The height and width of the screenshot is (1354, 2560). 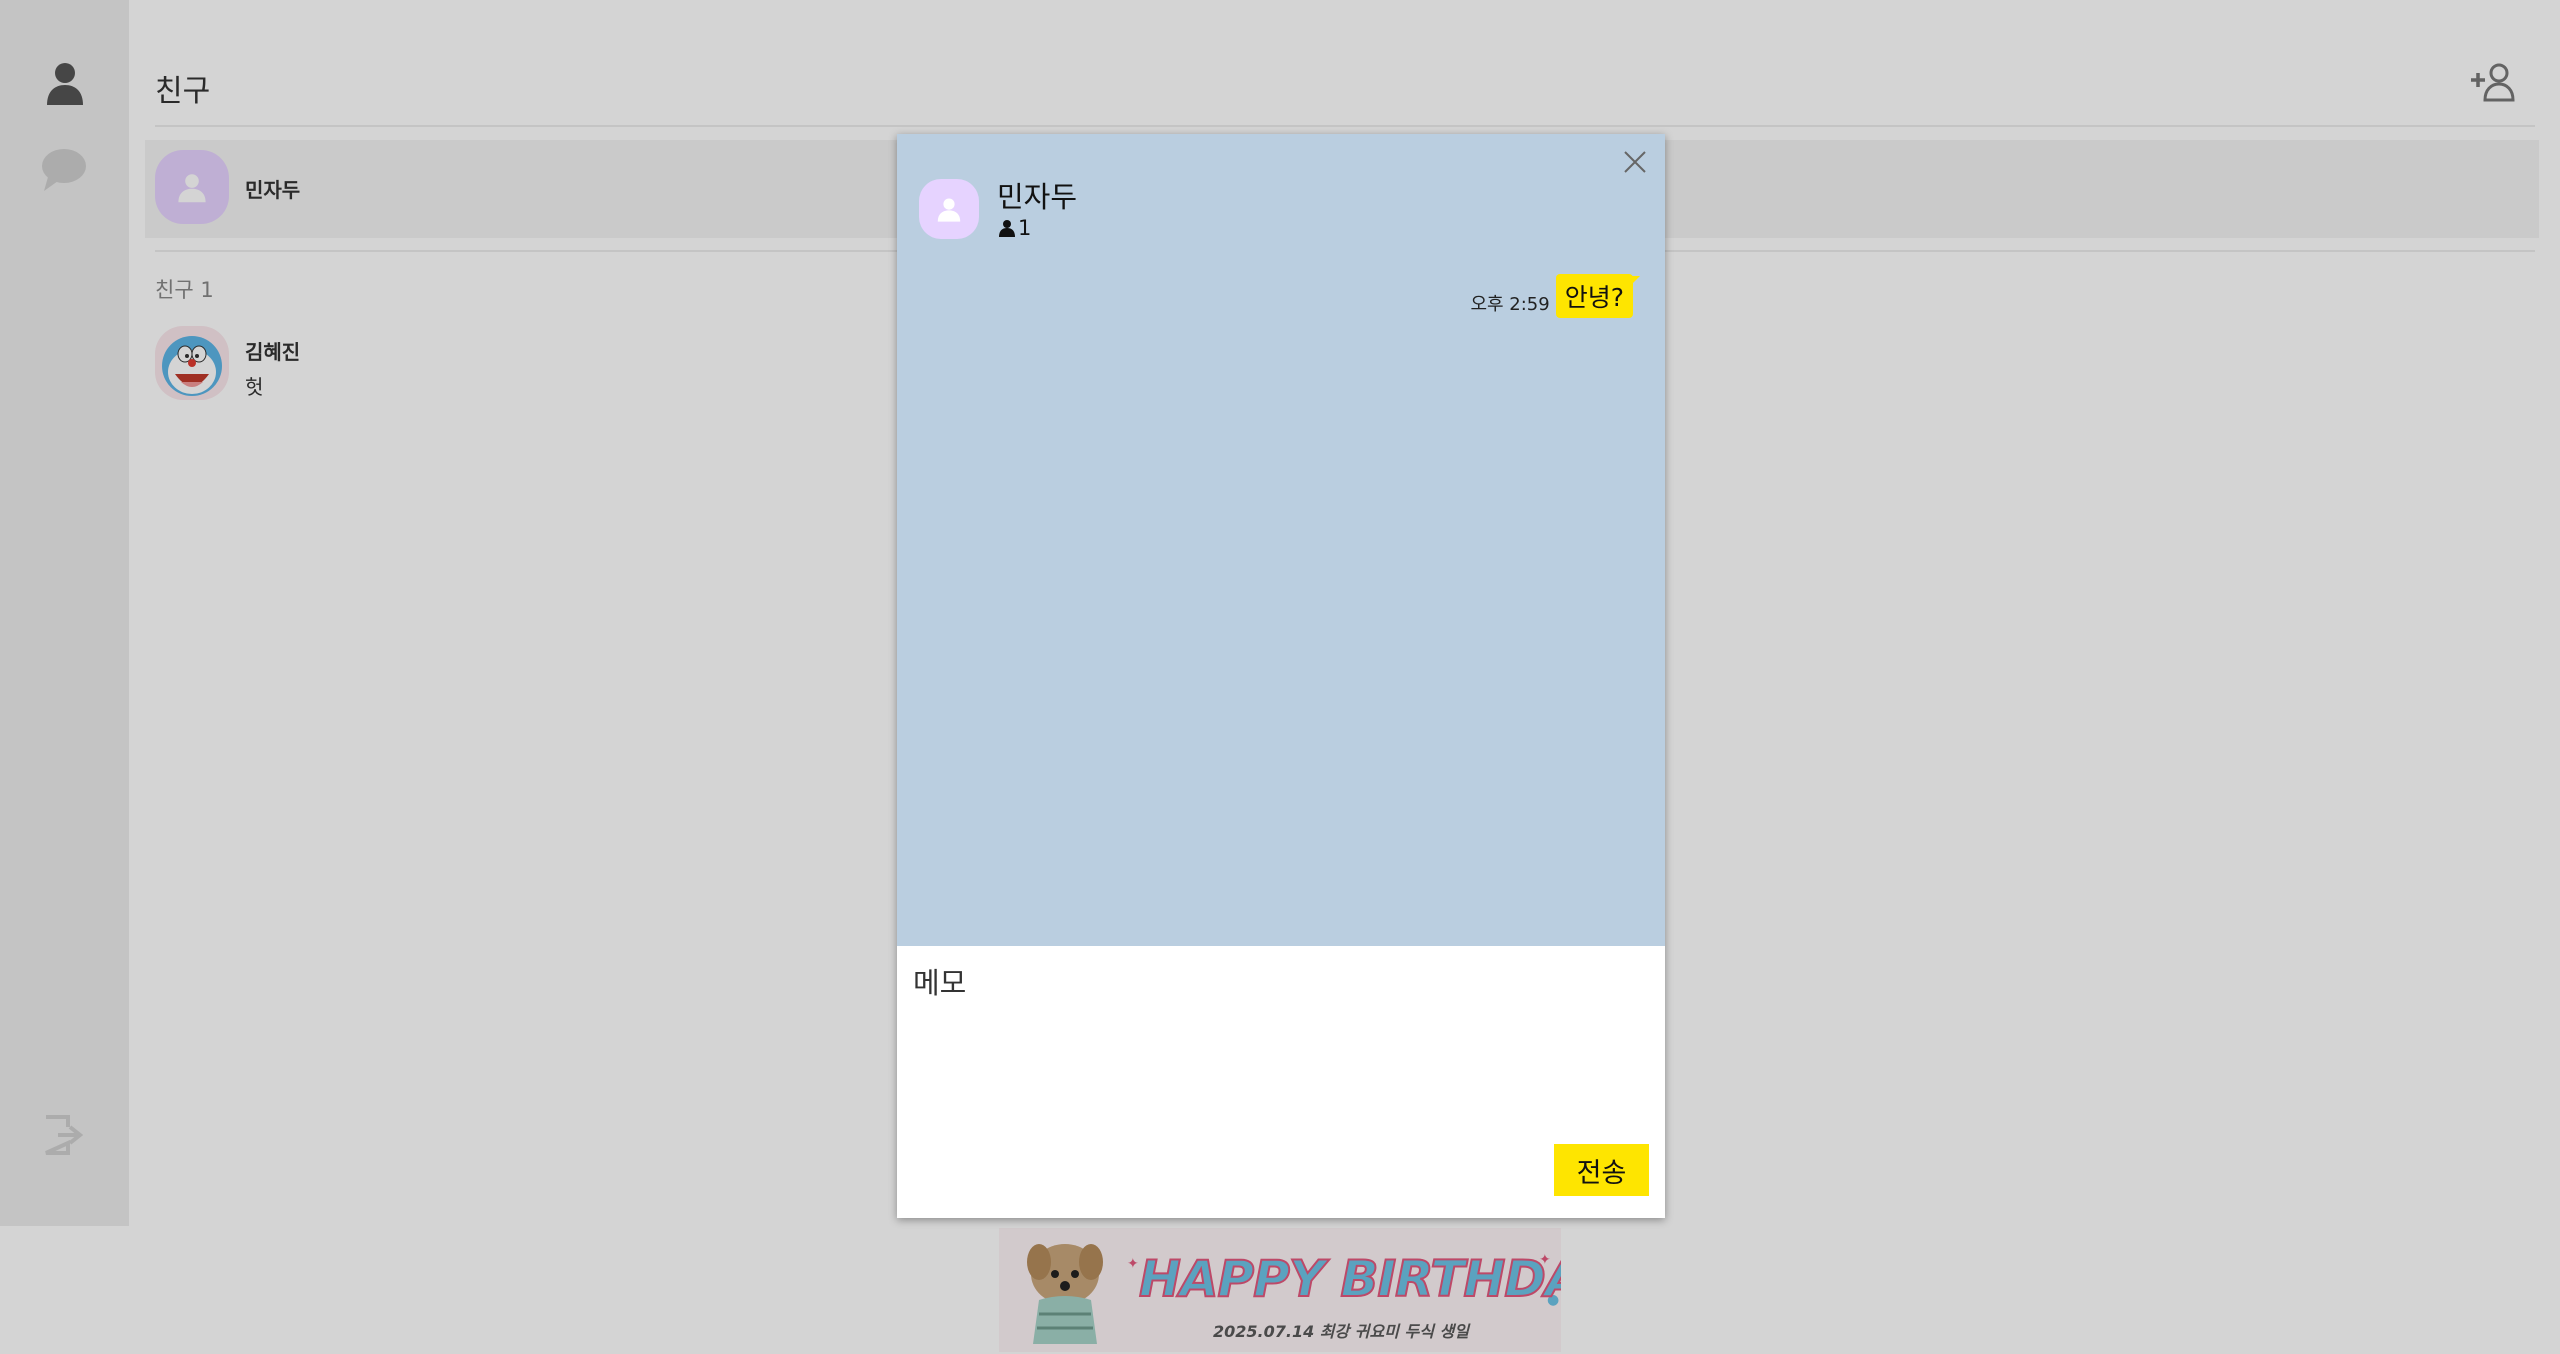 I want to click on chat-room-name: 민자두, so click(x=1037, y=197).